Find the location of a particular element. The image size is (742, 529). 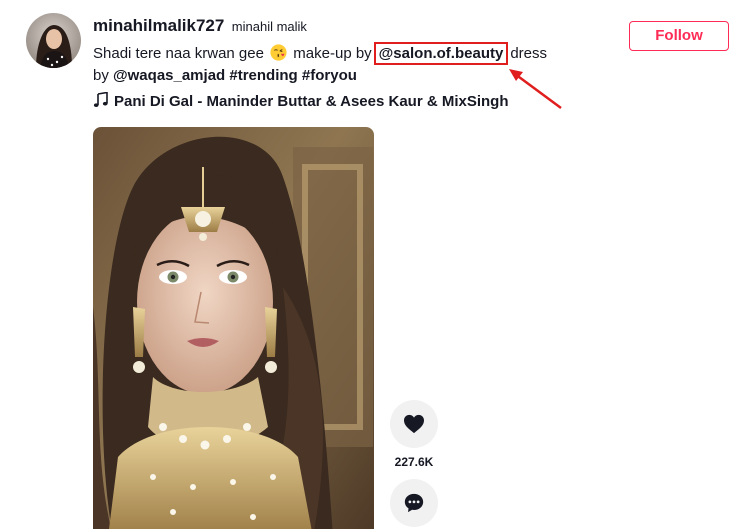

comment-icon is located at coordinates (414, 503).